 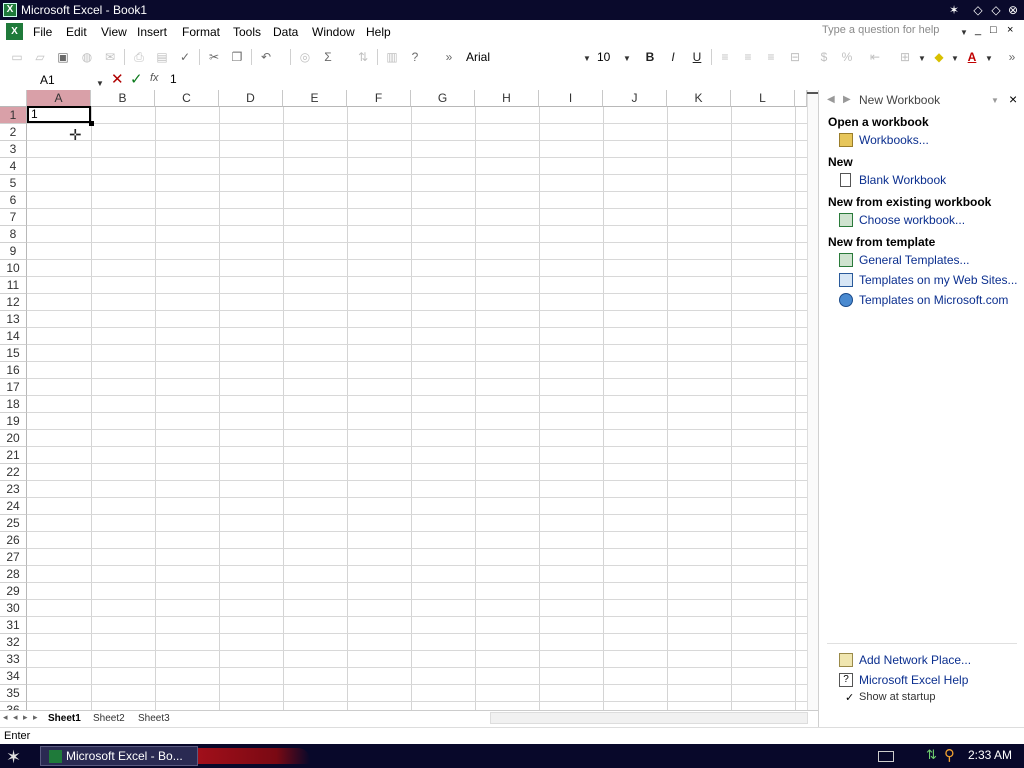 What do you see at coordinates (1013, 10) in the screenshot?
I see `close-window-icon: ⊗` at bounding box center [1013, 10].